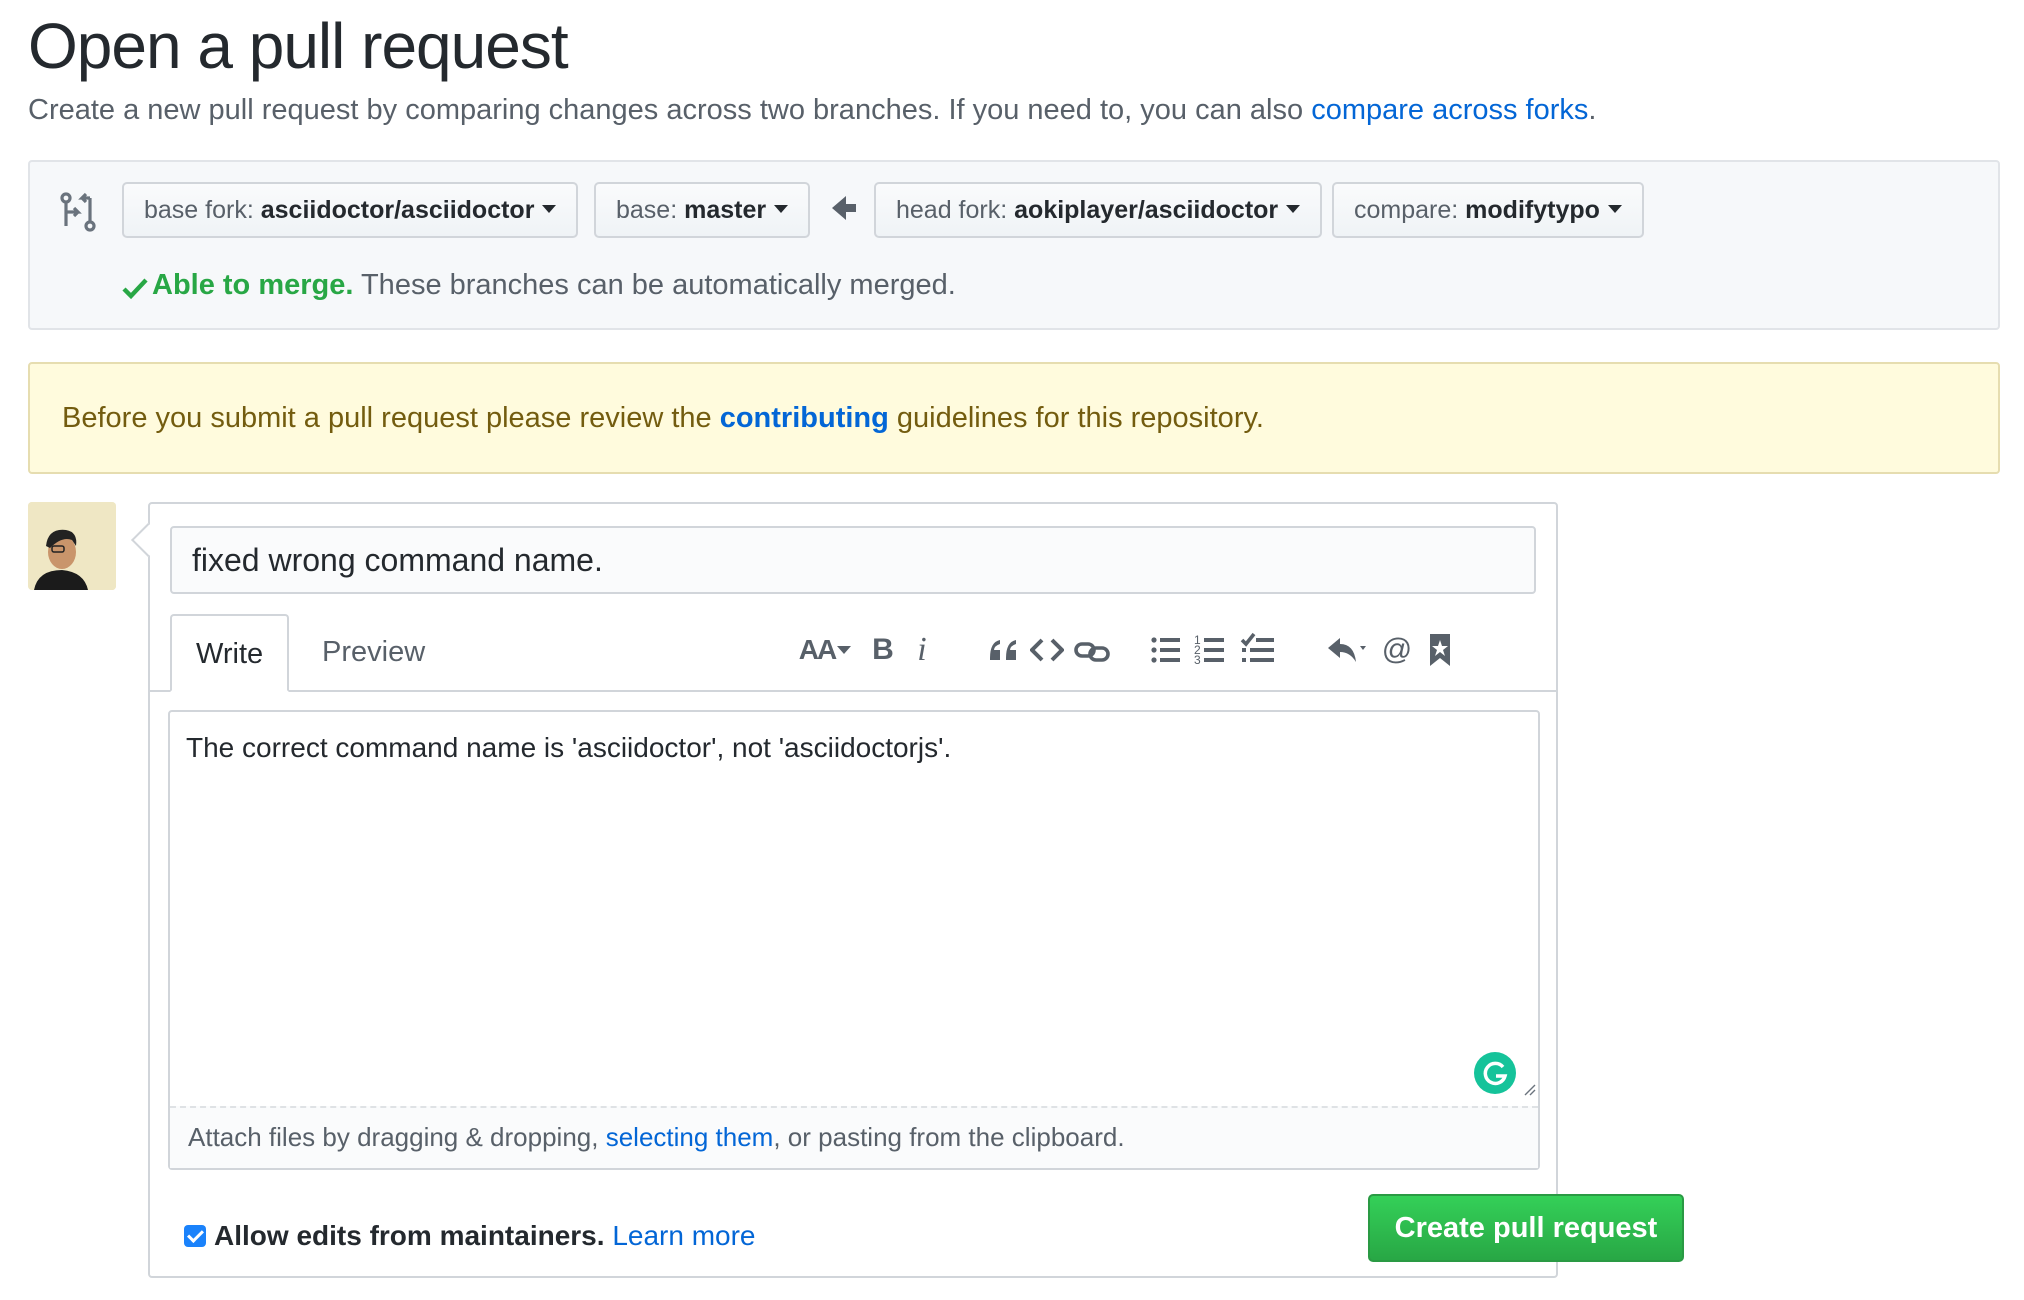  Describe the element at coordinates (397, 1137) in the screenshot. I see `attach-text: Attach files by dragging & dropping,` at that location.